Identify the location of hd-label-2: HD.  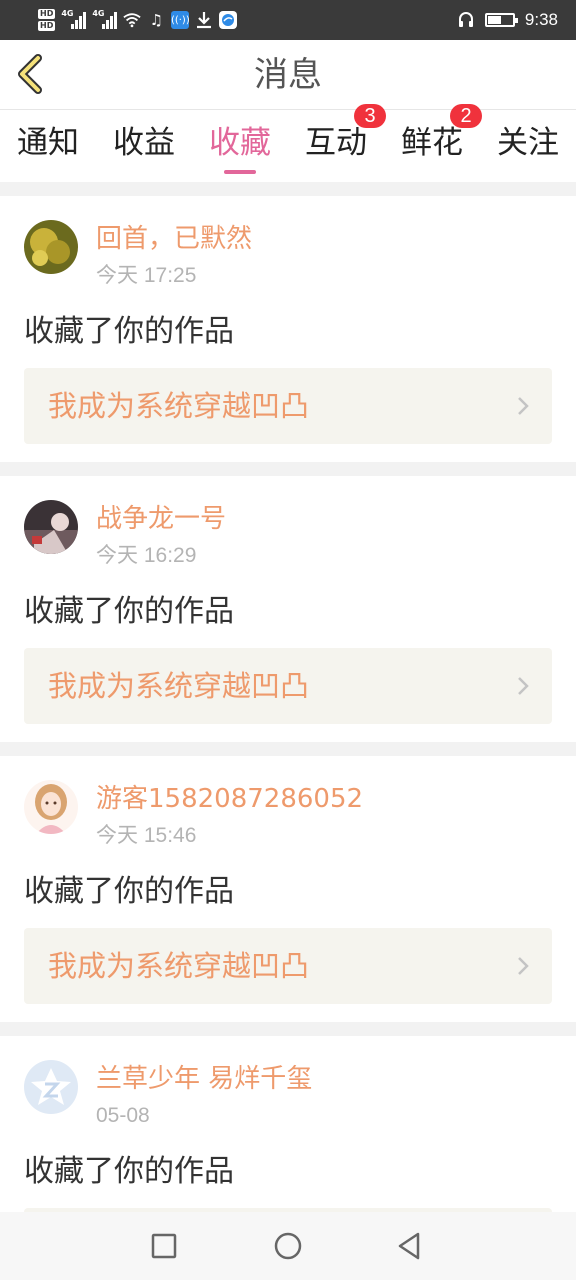
(47, 26).